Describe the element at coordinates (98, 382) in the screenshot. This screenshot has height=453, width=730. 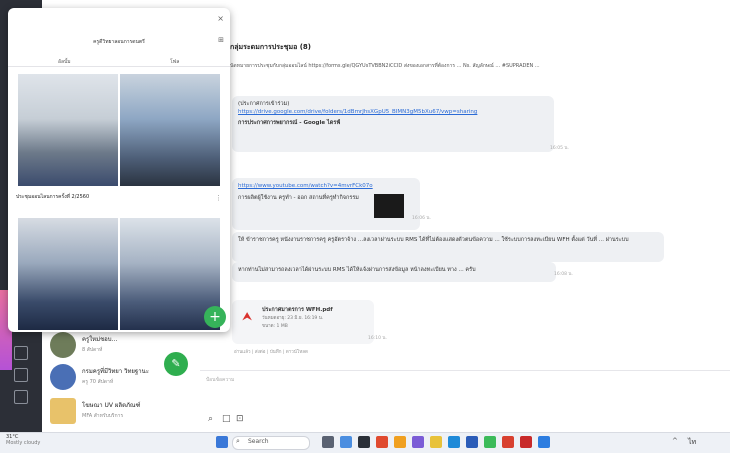
I see `list-item-sub: ครู 70 สัปดาห์` at that location.